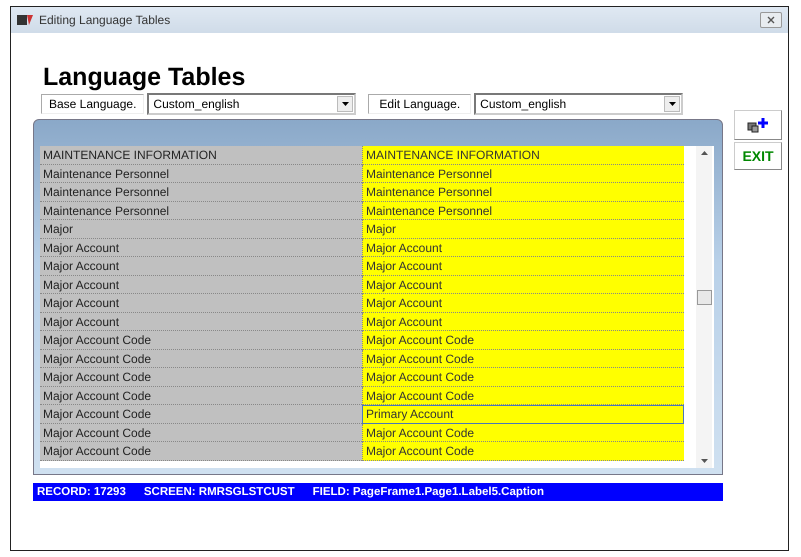 The image size is (801, 557). I want to click on vertical-scrollbar, so click(704, 307).